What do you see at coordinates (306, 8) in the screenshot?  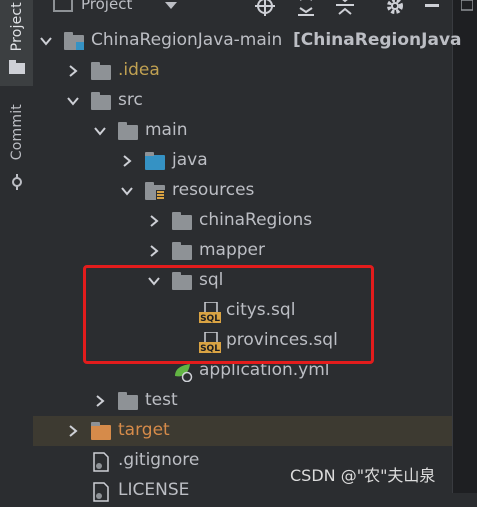 I see `expand-all-icon` at bounding box center [306, 8].